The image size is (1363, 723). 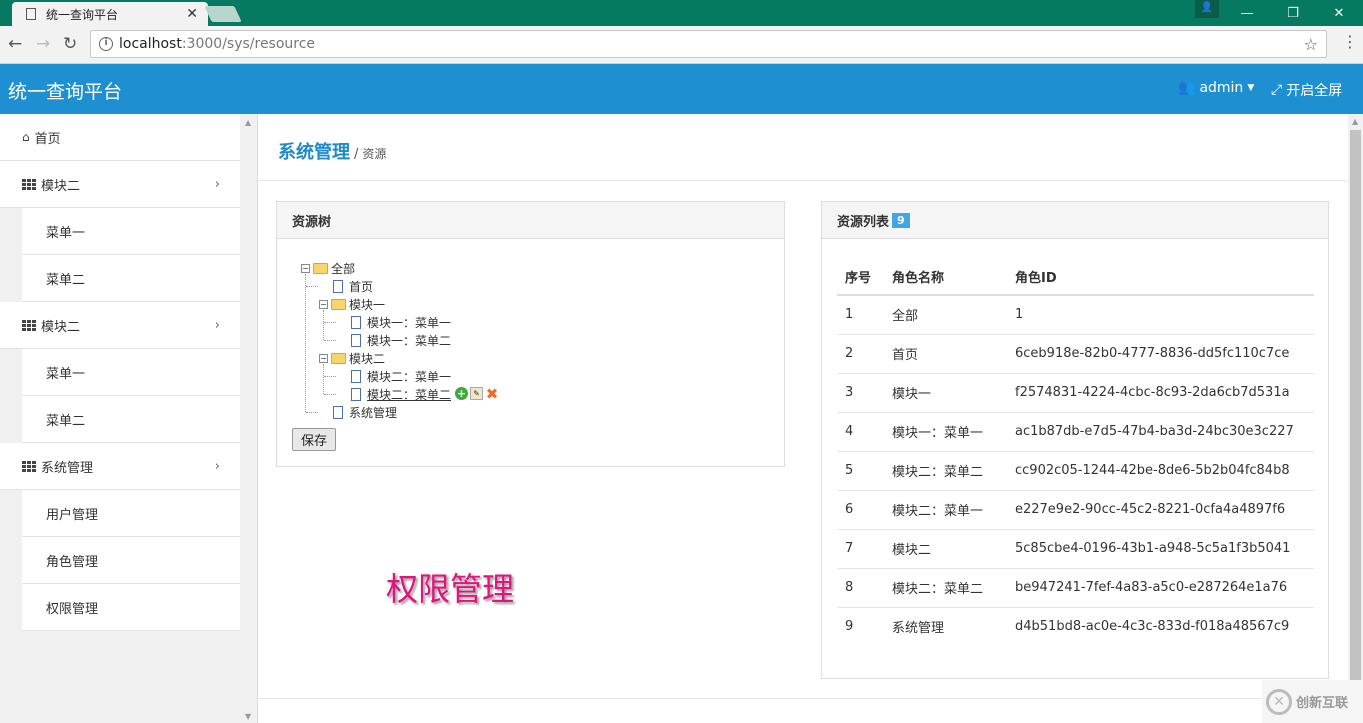 What do you see at coordinates (401, 340) in the screenshot?
I see `tree-node-module1-menu2: 模块一：菜单二` at bounding box center [401, 340].